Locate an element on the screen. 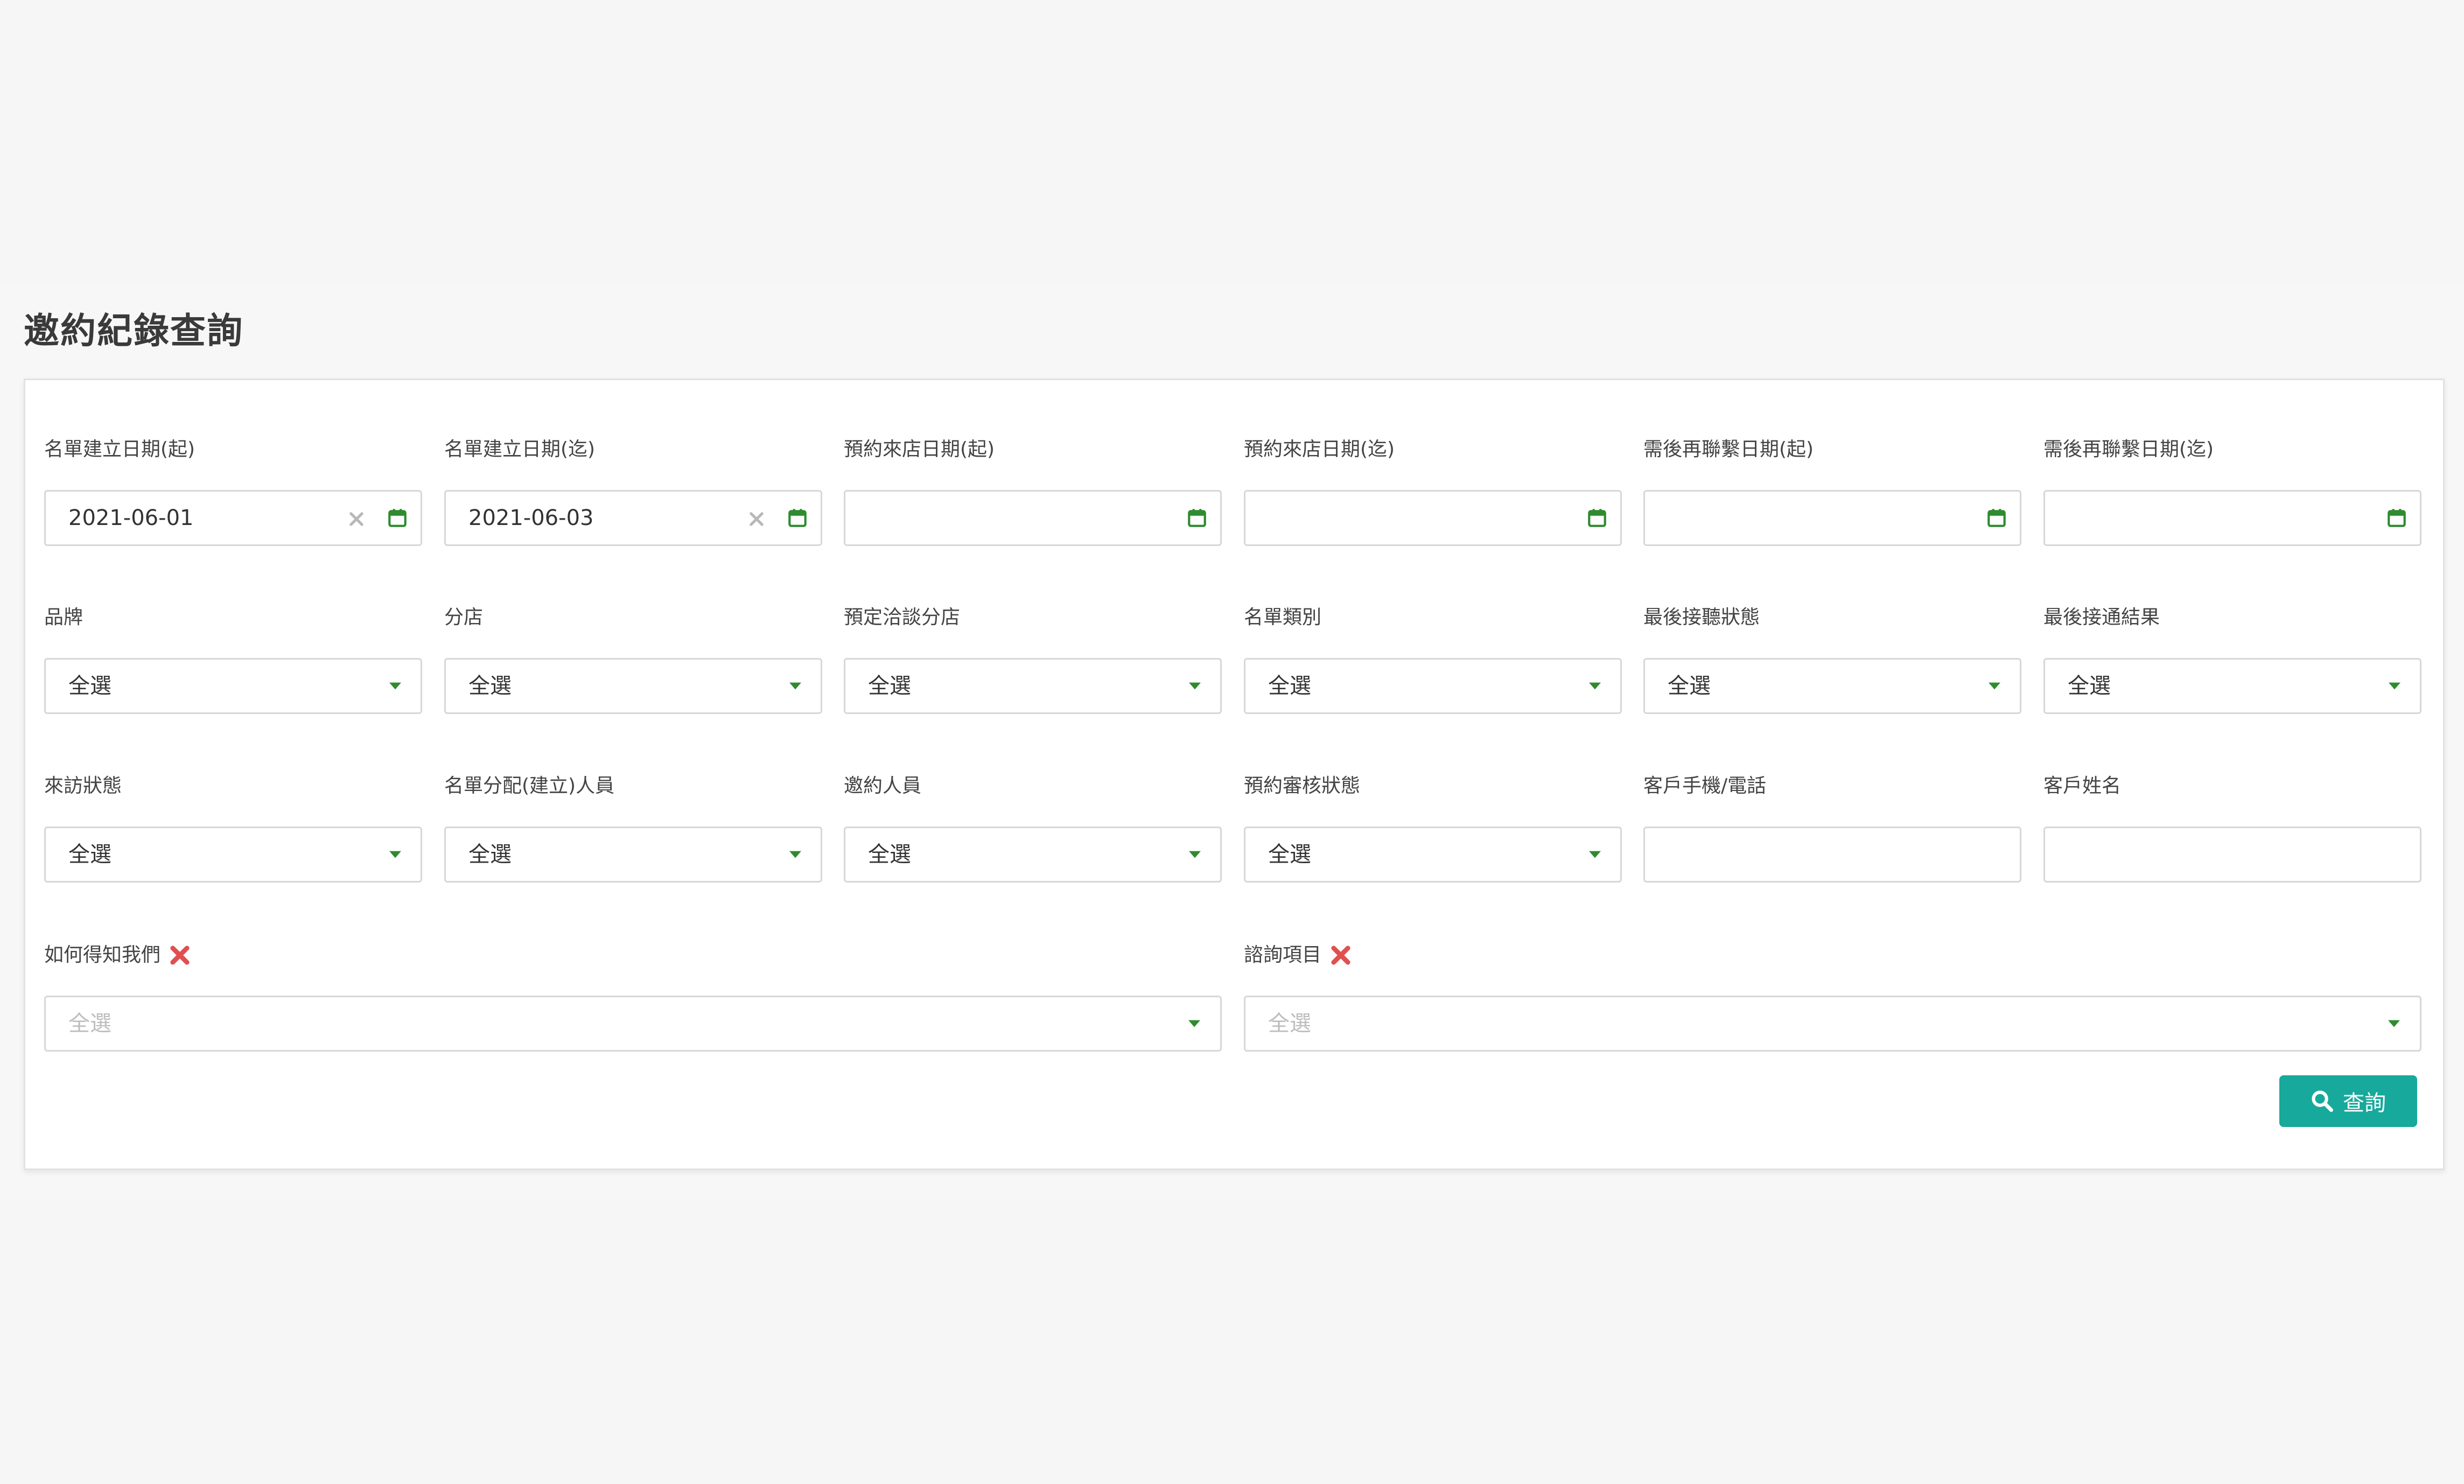 The image size is (2464, 1484). field-label: 需後再聯繫日期(起) is located at coordinates (1728, 449).